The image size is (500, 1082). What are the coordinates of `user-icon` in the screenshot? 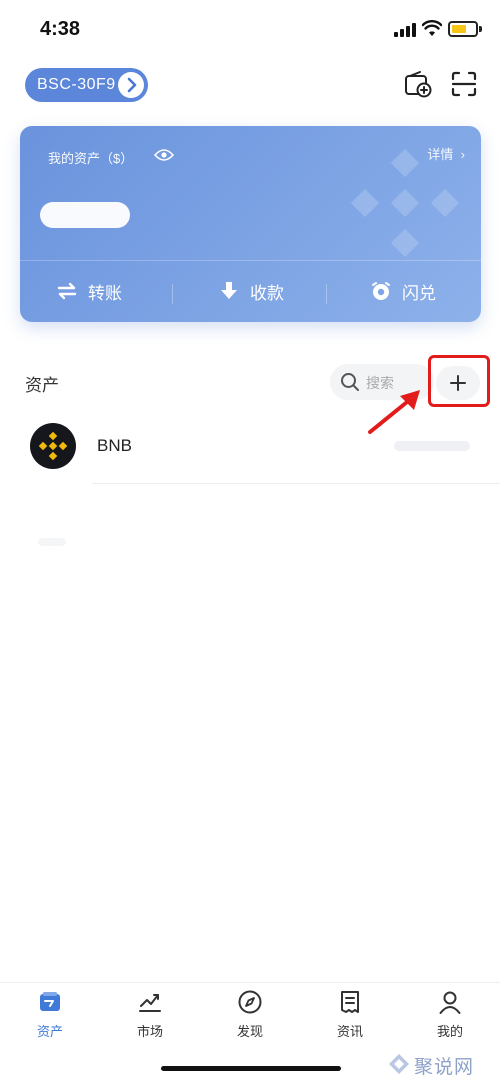 It's located at (450, 1002).